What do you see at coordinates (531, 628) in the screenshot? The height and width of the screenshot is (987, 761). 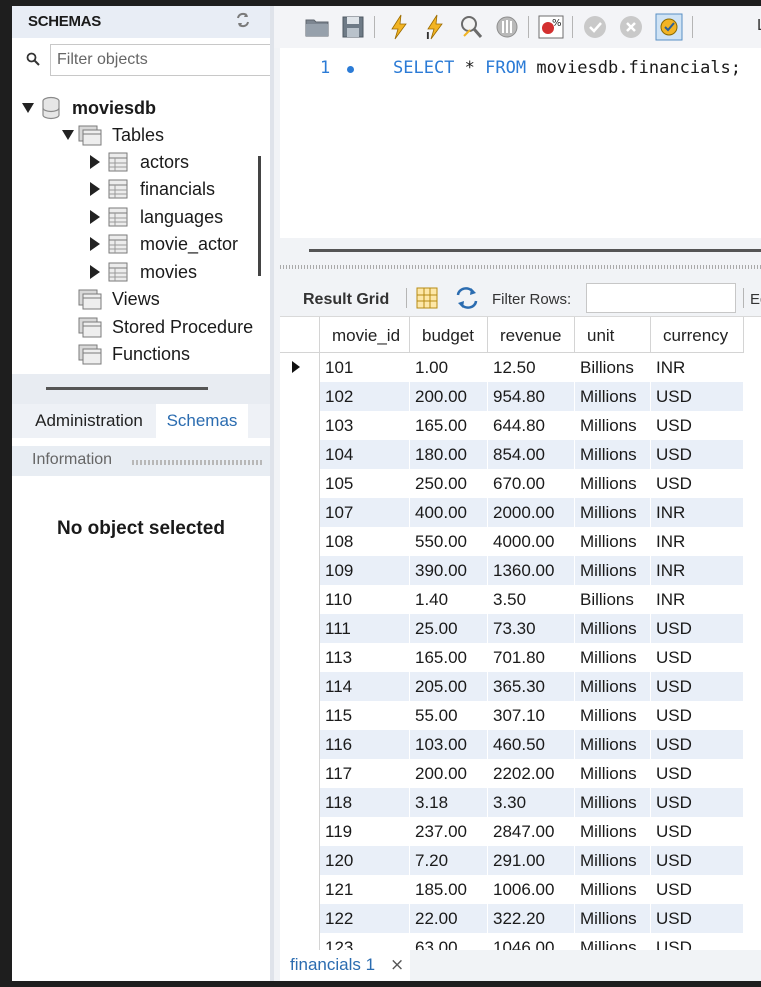 I see `grid-cell: 73.30` at bounding box center [531, 628].